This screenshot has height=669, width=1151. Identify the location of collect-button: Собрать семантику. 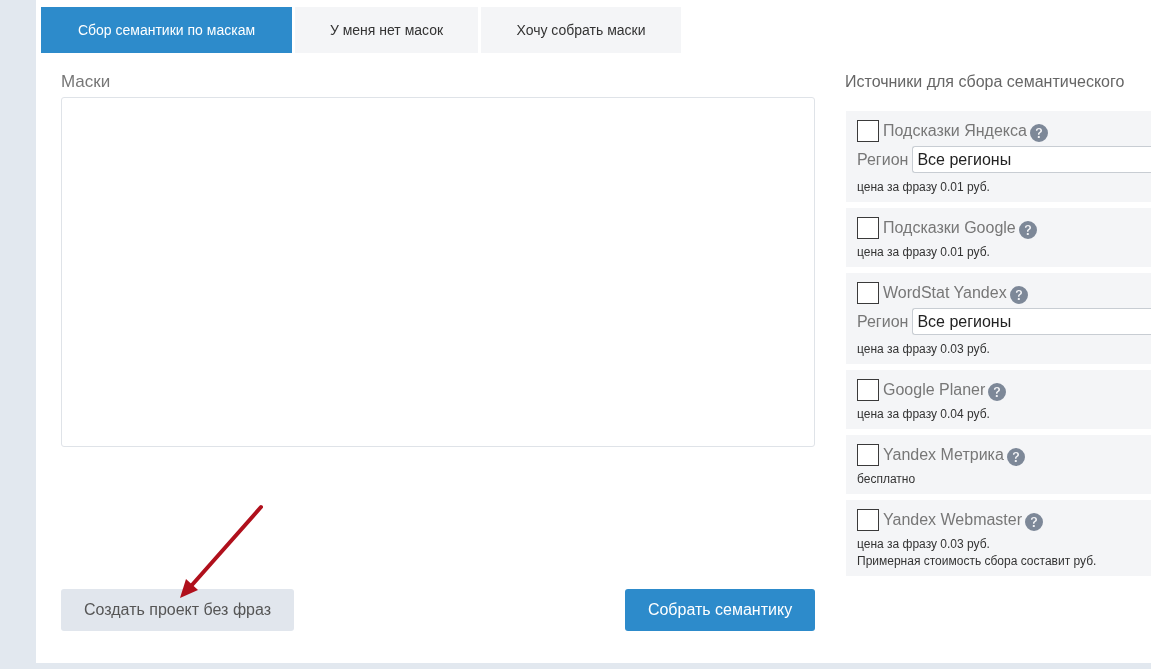
(720, 610).